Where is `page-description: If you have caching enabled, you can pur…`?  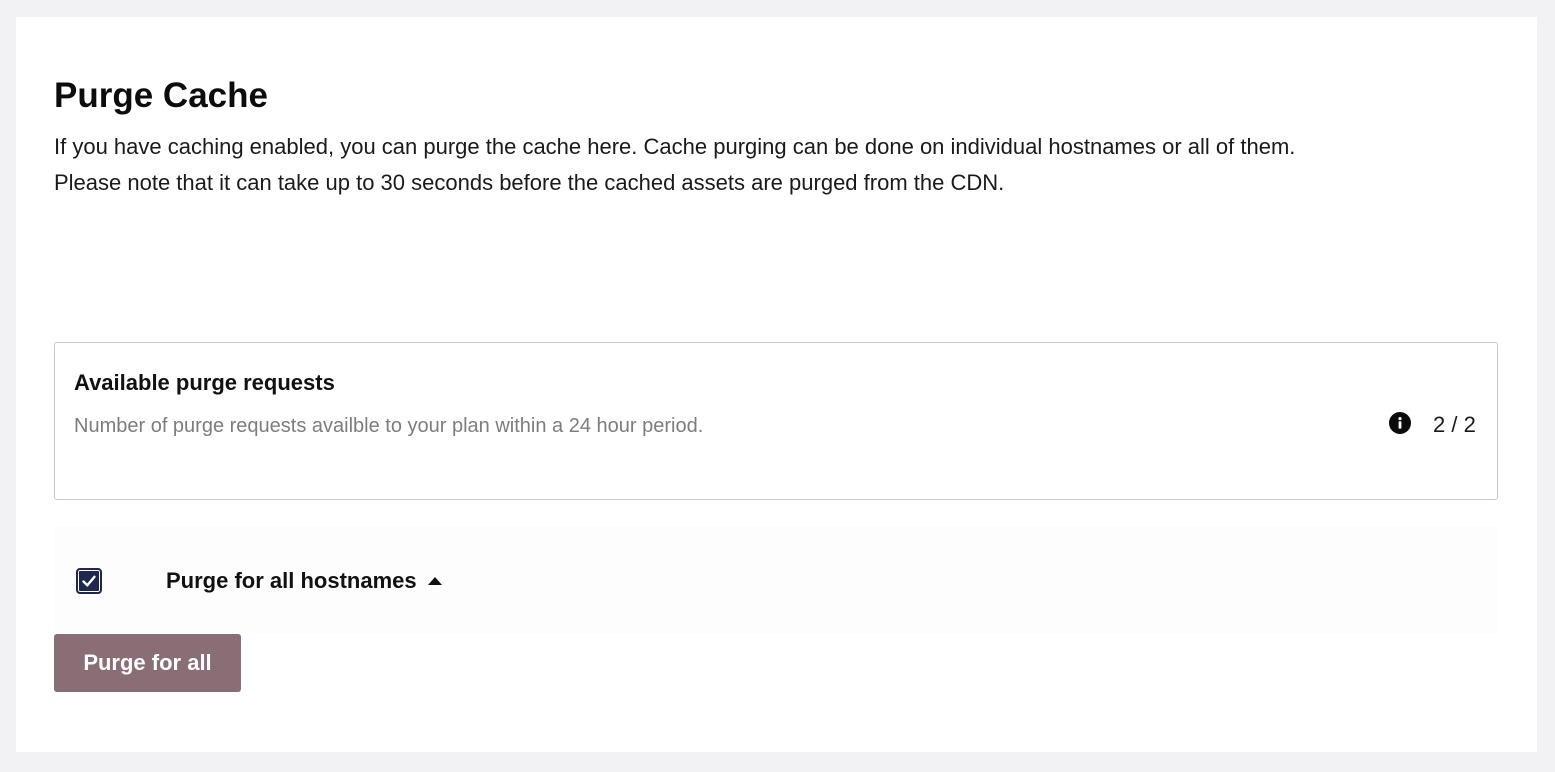 page-description: If you have caching enabled, you can pur… is located at coordinates (674, 165).